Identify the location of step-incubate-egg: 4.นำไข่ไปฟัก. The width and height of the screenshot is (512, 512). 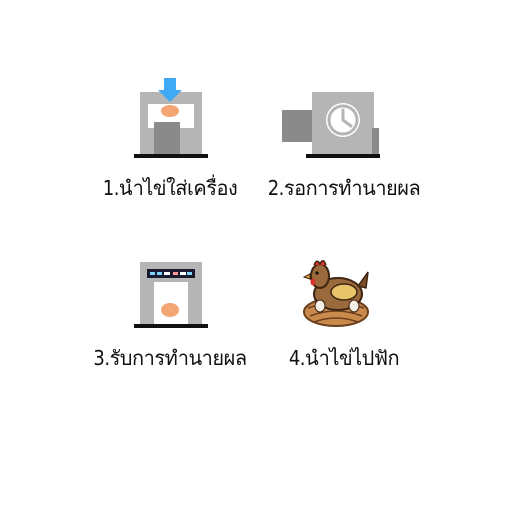
(344, 309).